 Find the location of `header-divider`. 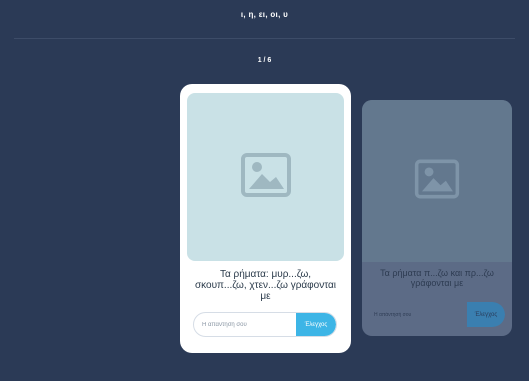

header-divider is located at coordinates (264, 38).